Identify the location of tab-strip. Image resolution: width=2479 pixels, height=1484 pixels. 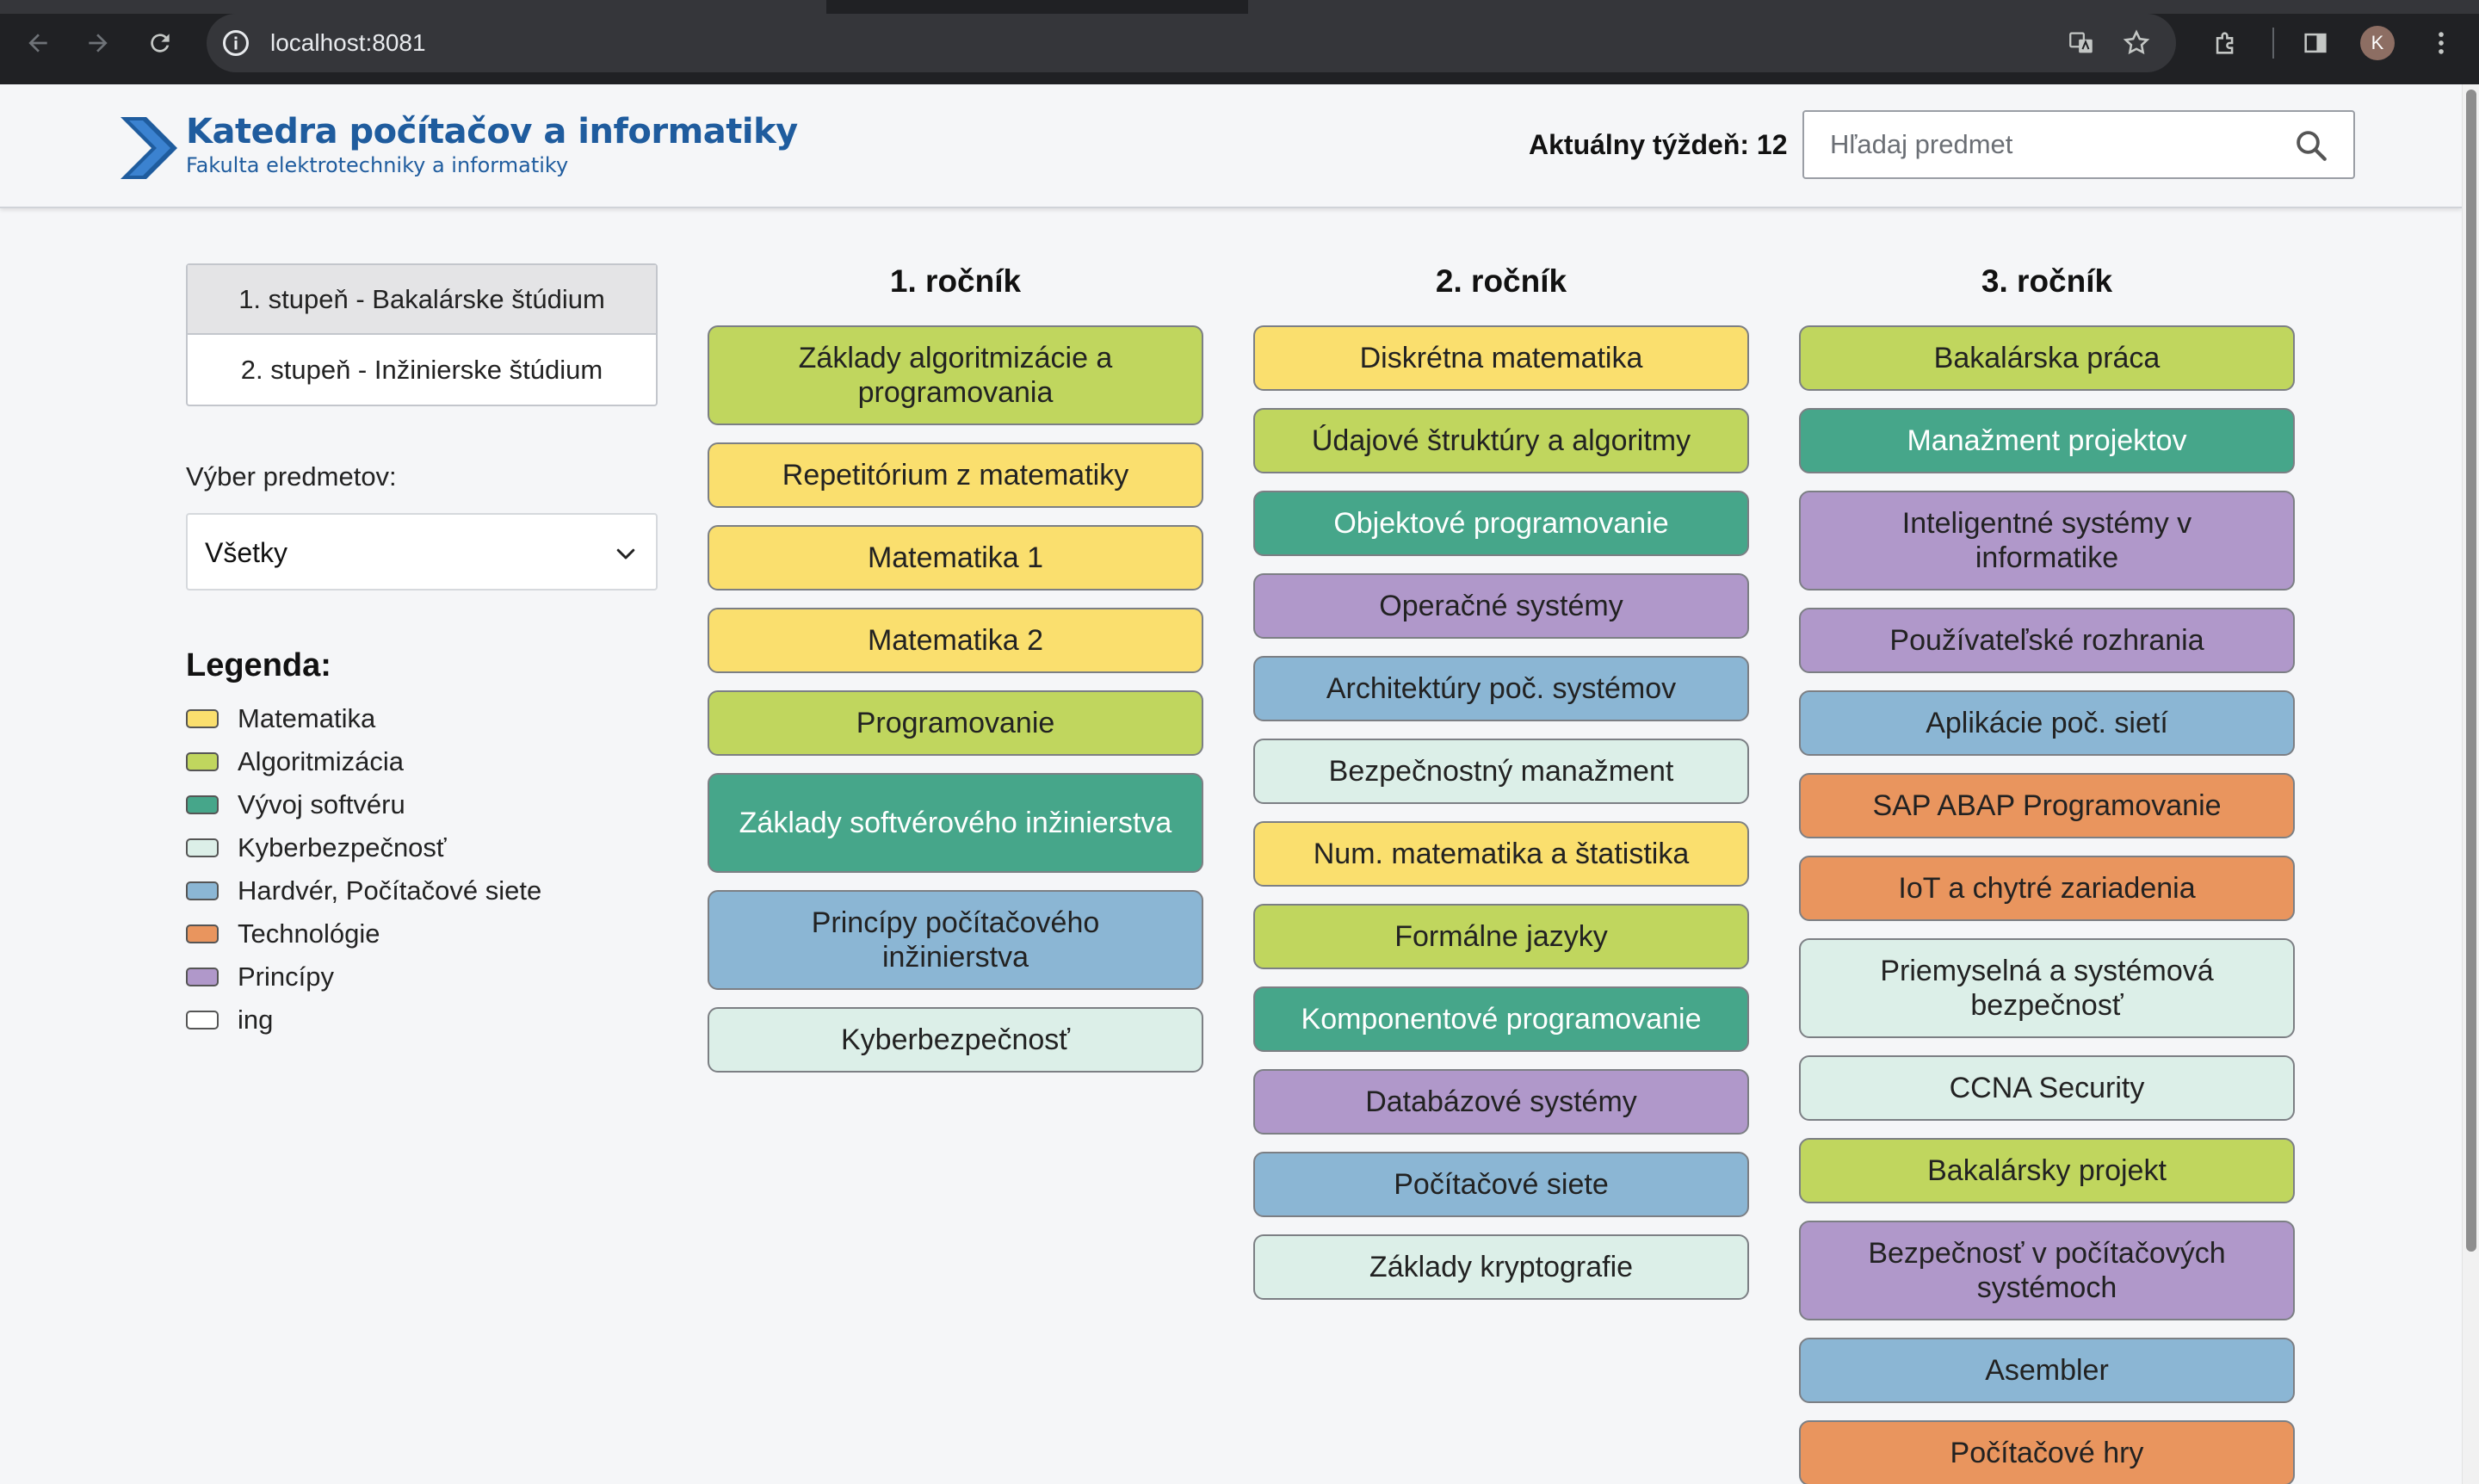
(1239, 7).